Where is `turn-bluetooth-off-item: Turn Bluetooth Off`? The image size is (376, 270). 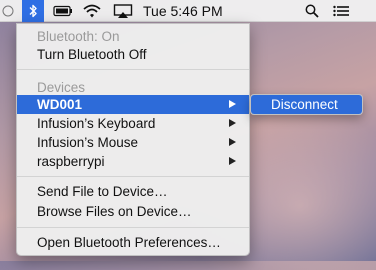 turn-bluetooth-off-item: Turn Bluetooth Off is located at coordinates (133, 54).